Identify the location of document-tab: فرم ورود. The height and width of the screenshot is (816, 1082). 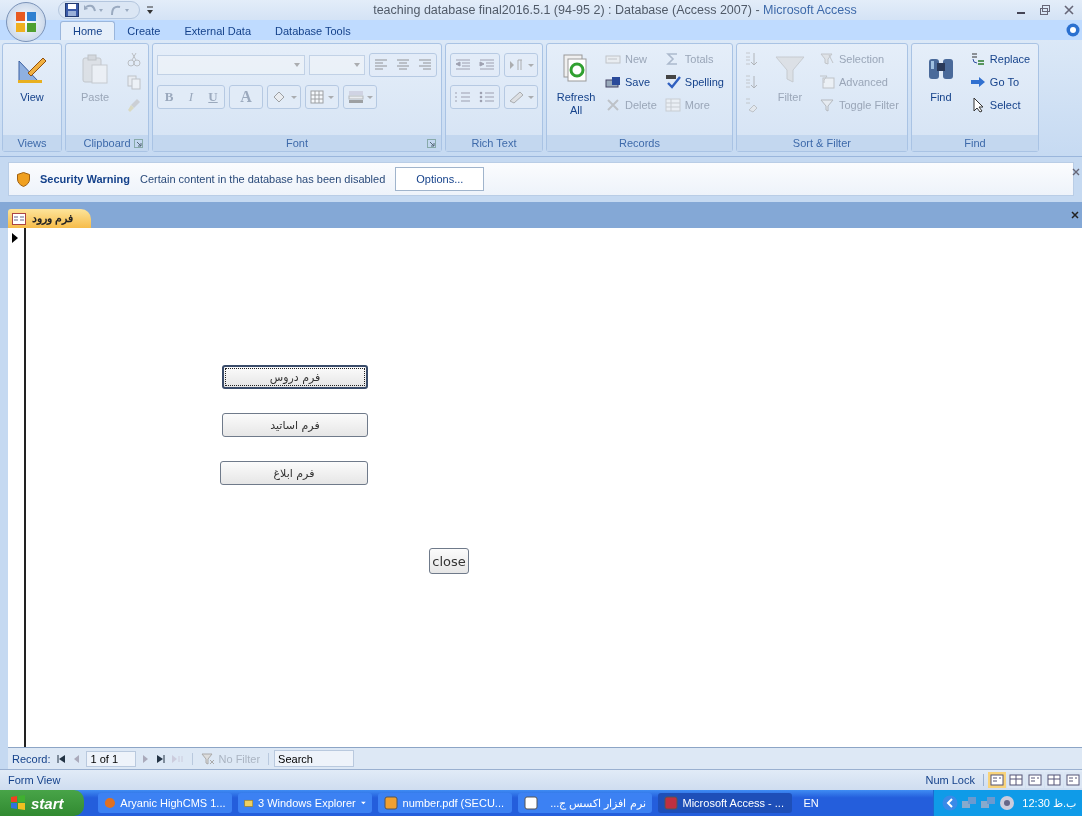
(50, 218).